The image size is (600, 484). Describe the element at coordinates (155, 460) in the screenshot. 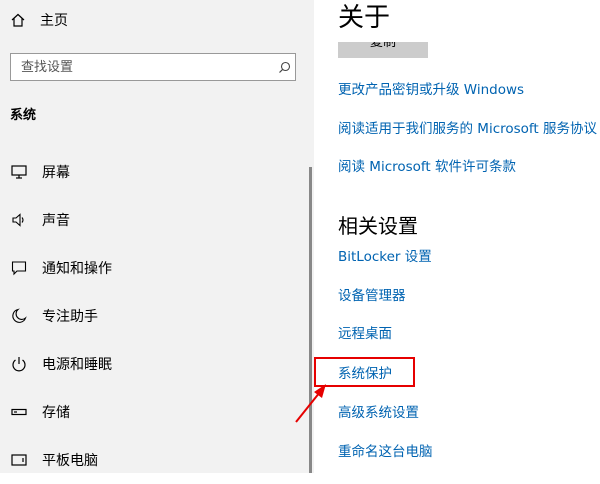

I see `sidebar-item-tablet: 平板电脑` at that location.